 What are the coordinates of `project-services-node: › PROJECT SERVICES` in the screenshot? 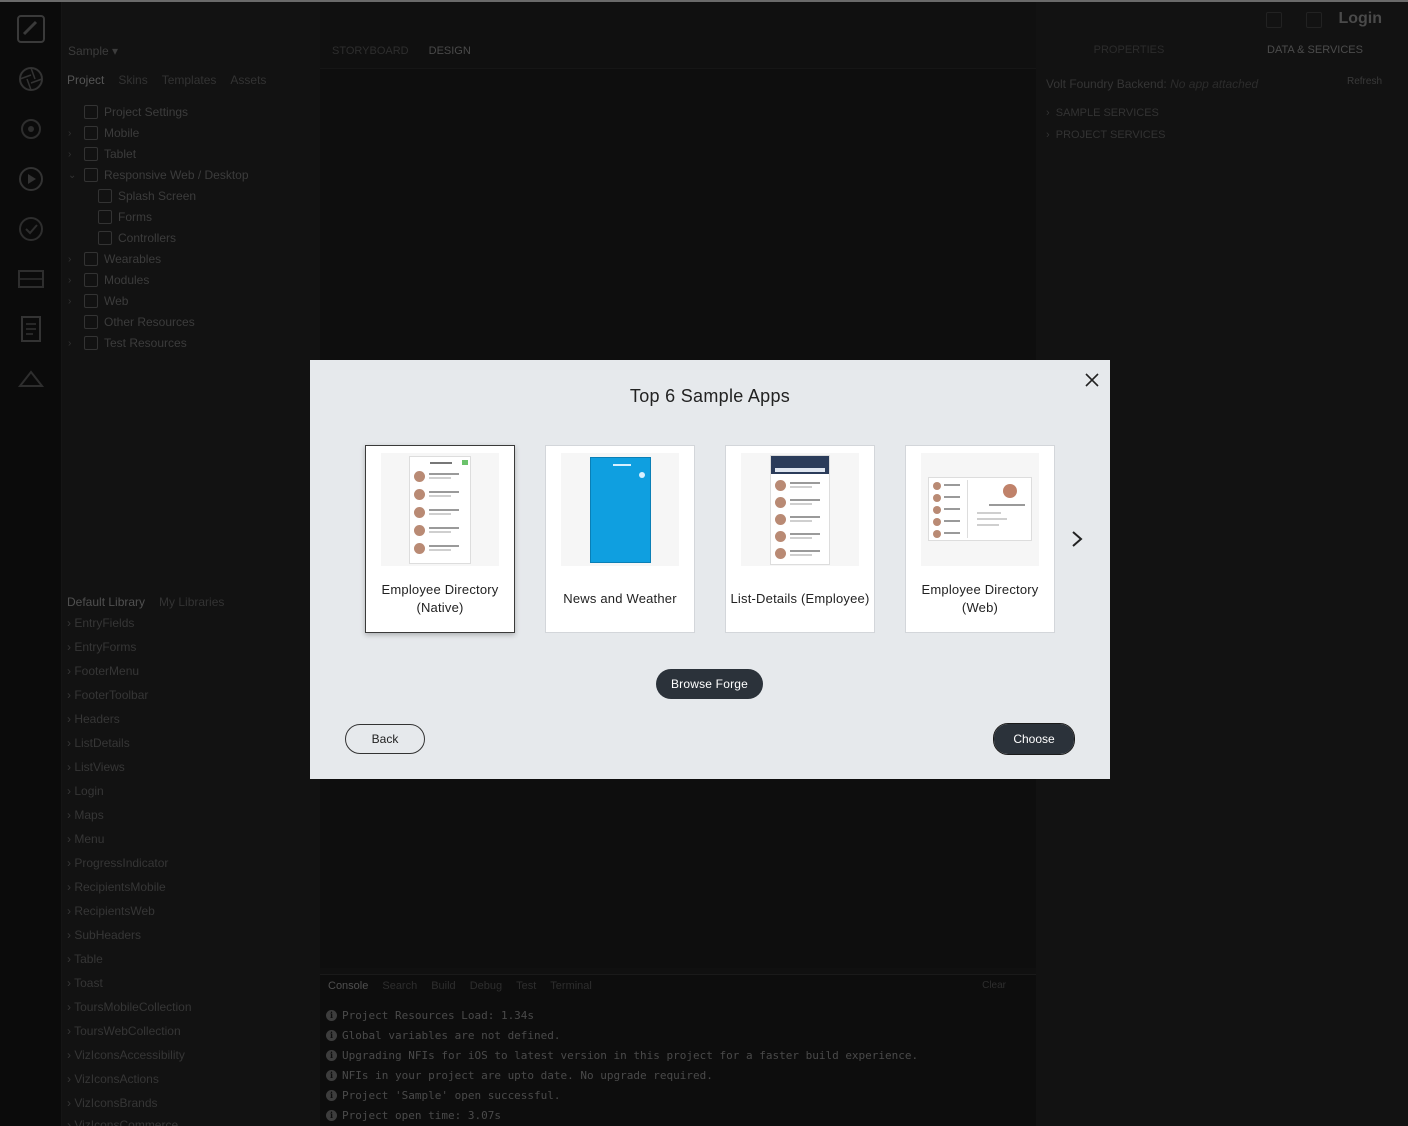 It's located at (1105, 135).